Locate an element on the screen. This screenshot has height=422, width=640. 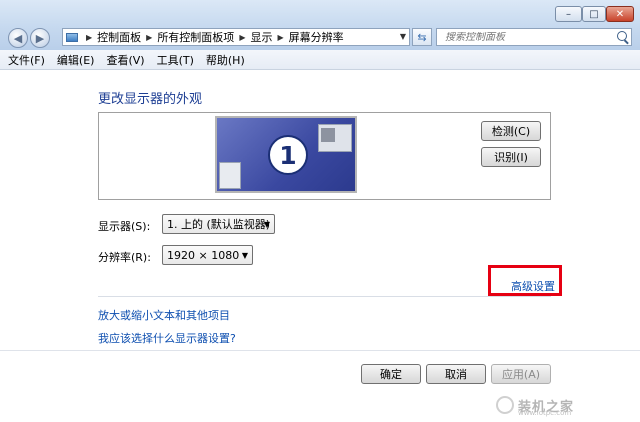
watermark-url: www.lotpc.com is located at coordinates (545, 413).